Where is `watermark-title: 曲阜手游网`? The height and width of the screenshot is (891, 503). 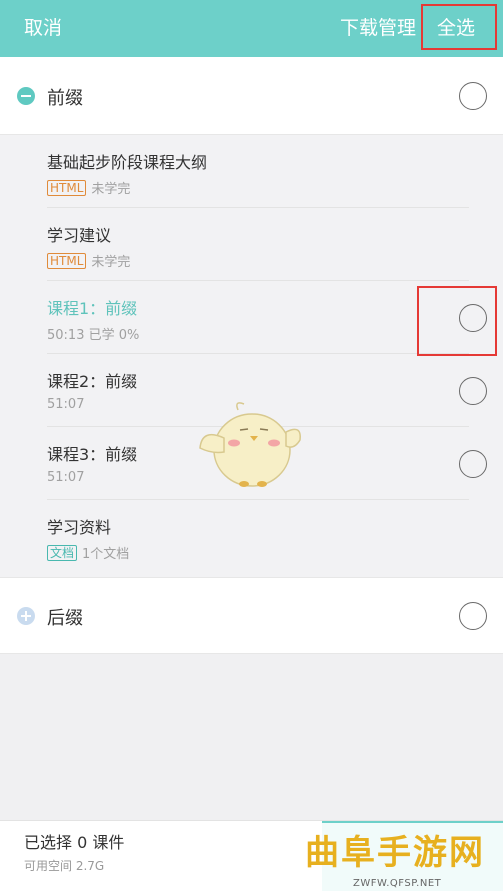 watermark-title: 曲阜手游网 is located at coordinates (395, 853).